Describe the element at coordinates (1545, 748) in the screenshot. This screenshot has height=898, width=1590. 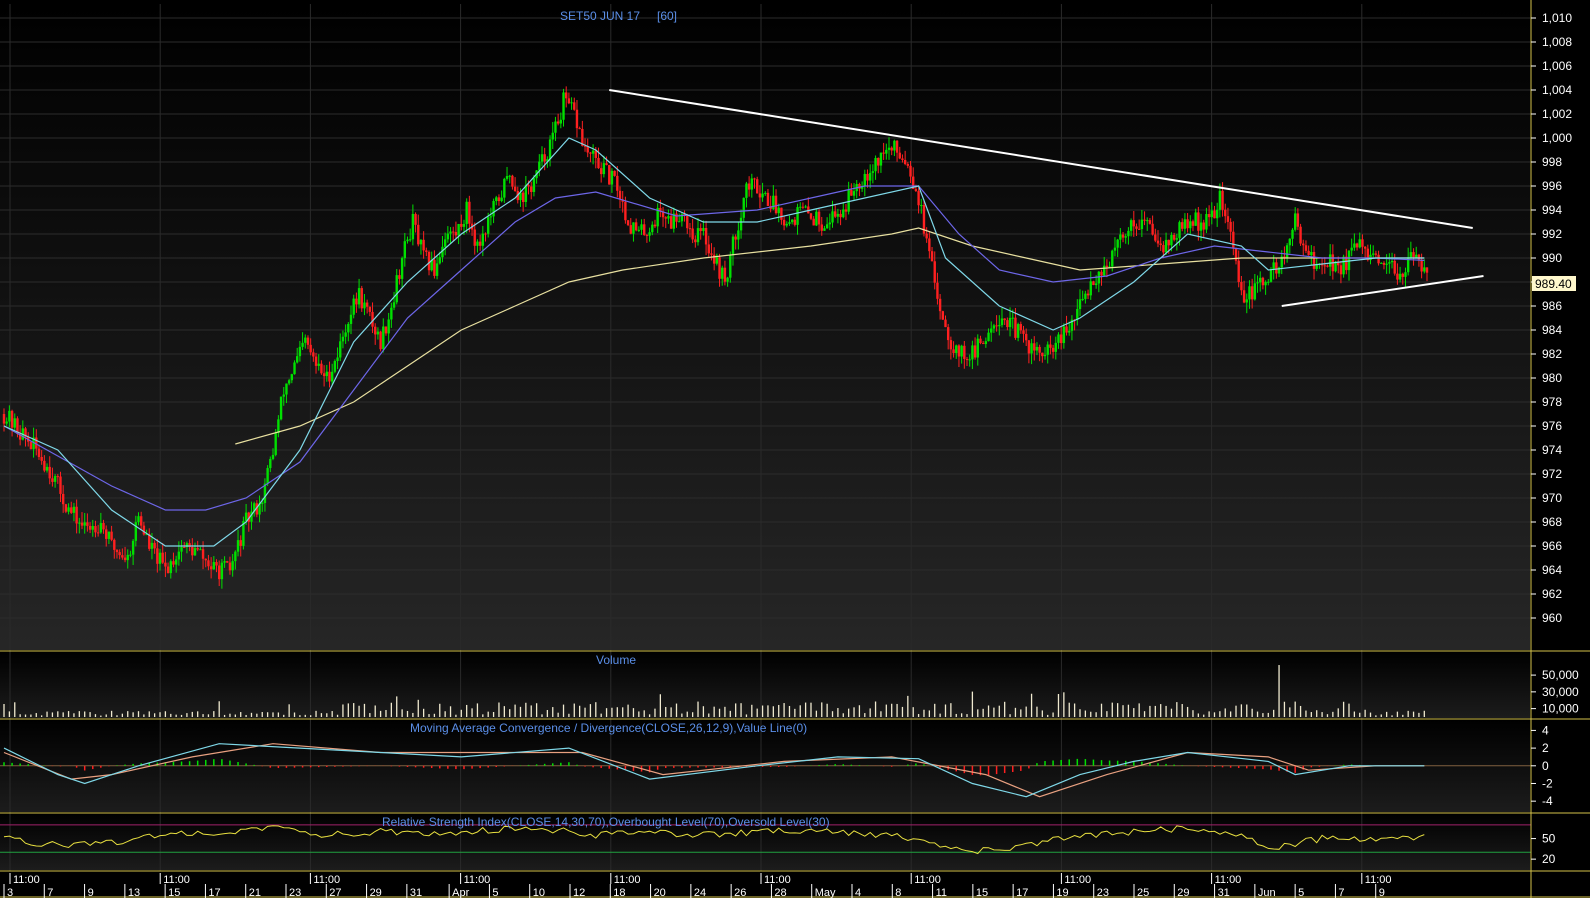
I see `y-tick-label: 2` at that location.